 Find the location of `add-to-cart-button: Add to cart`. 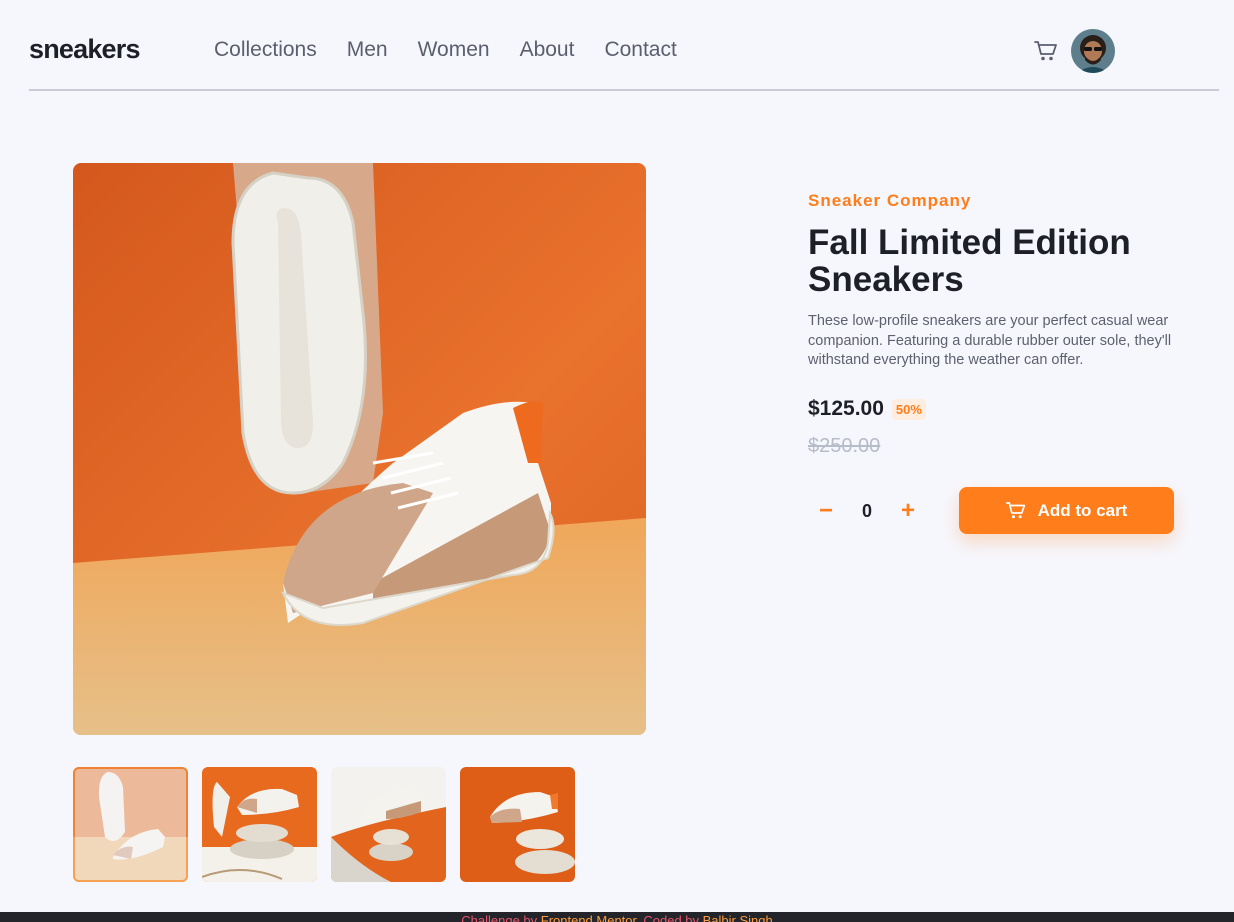

add-to-cart-button: Add to cart is located at coordinates (1066, 510).